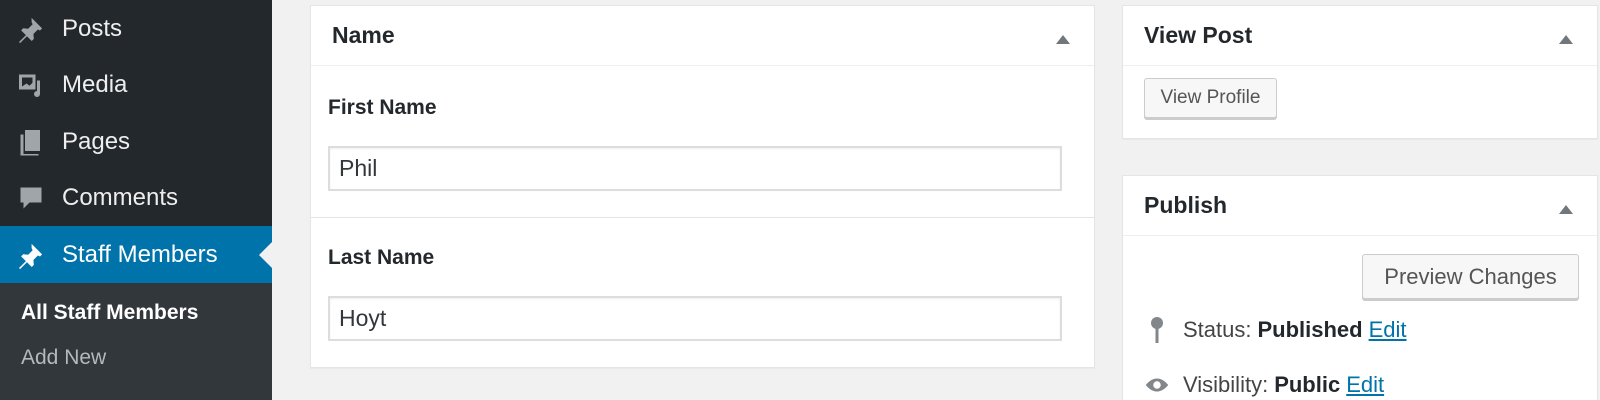 Image resolution: width=1600 pixels, height=400 pixels. Describe the element at coordinates (1226, 384) in the screenshot. I see `visibility-label: Visibility:` at that location.